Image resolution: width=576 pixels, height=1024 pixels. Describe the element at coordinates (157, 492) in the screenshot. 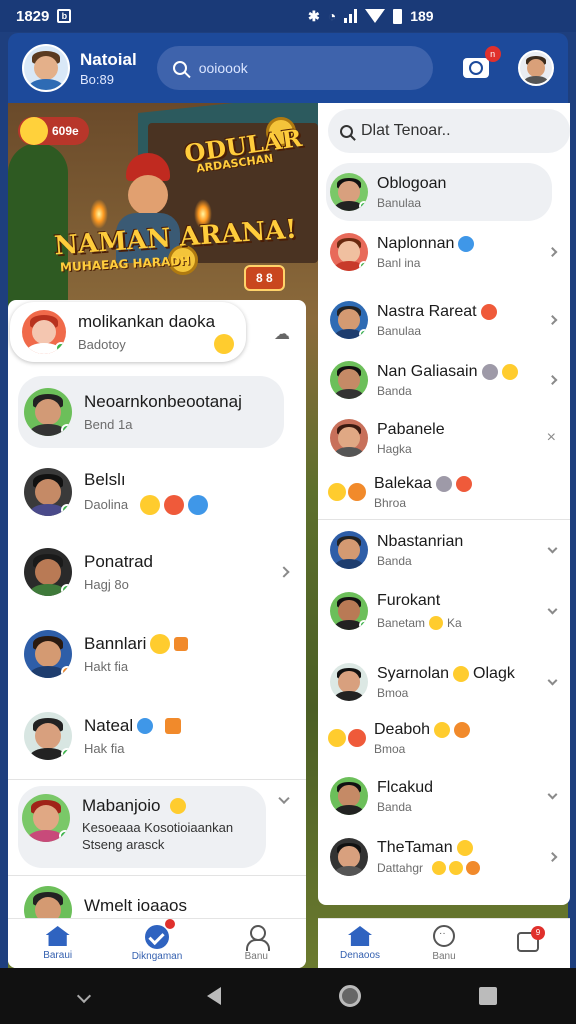

I see `list-item: Belslı Daolina` at that location.